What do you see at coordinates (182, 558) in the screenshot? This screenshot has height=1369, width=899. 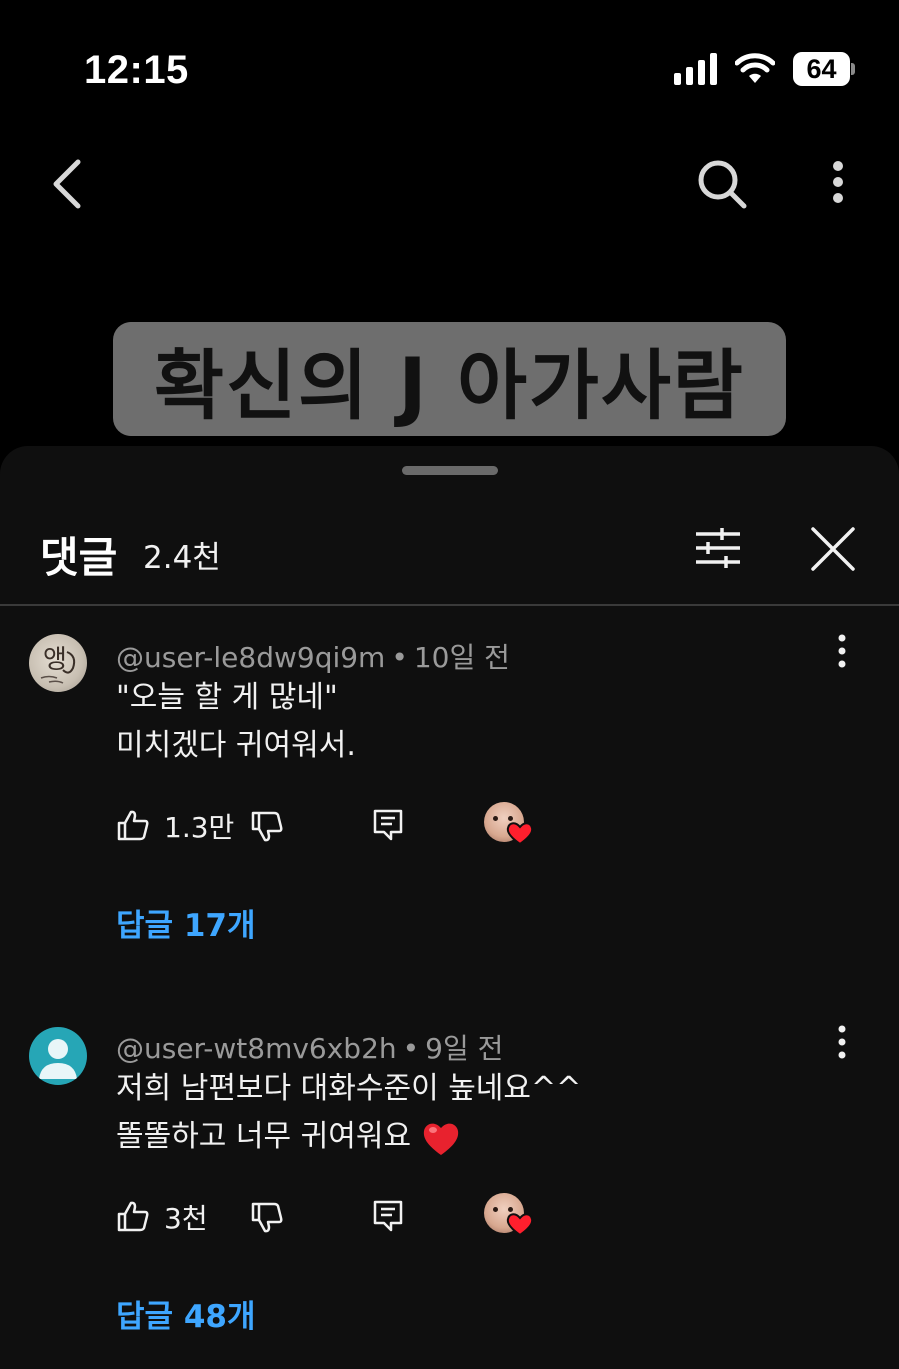 I see `comments-count: 2.4천` at bounding box center [182, 558].